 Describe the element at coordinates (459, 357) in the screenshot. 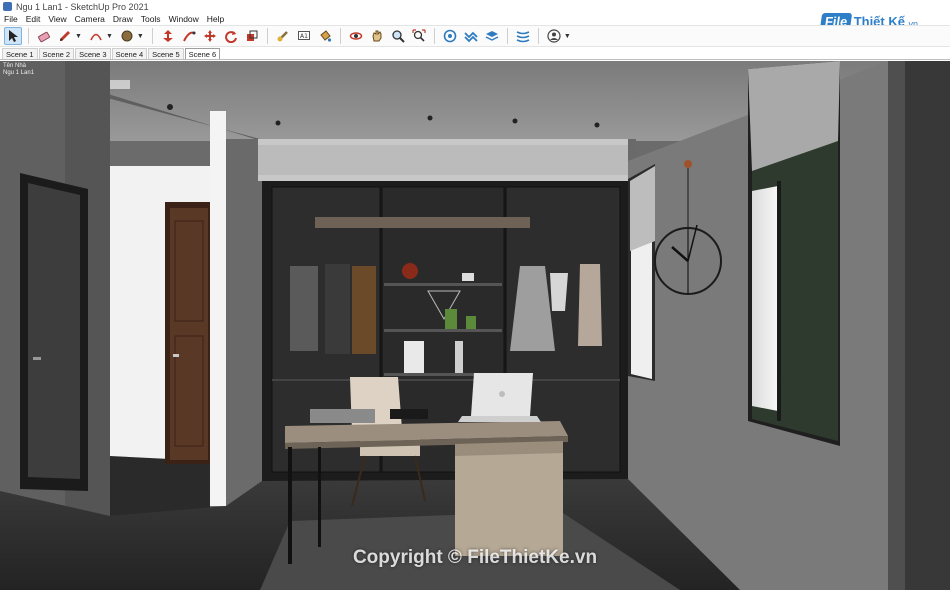

I see `decor-vase` at that location.